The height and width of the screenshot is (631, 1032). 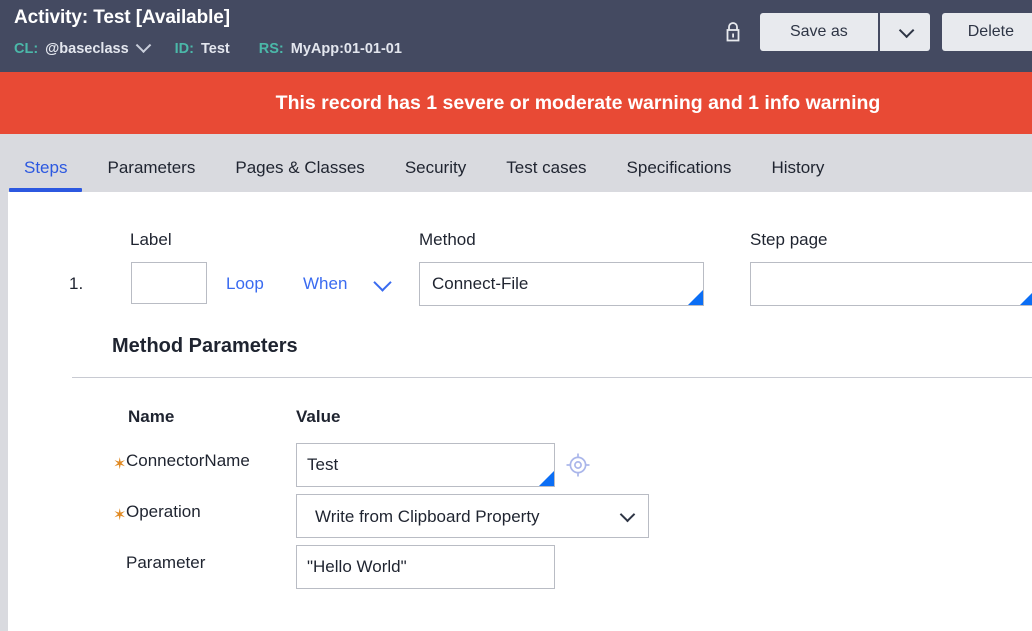 What do you see at coordinates (435, 175) in the screenshot?
I see `tab-security: Security` at bounding box center [435, 175].